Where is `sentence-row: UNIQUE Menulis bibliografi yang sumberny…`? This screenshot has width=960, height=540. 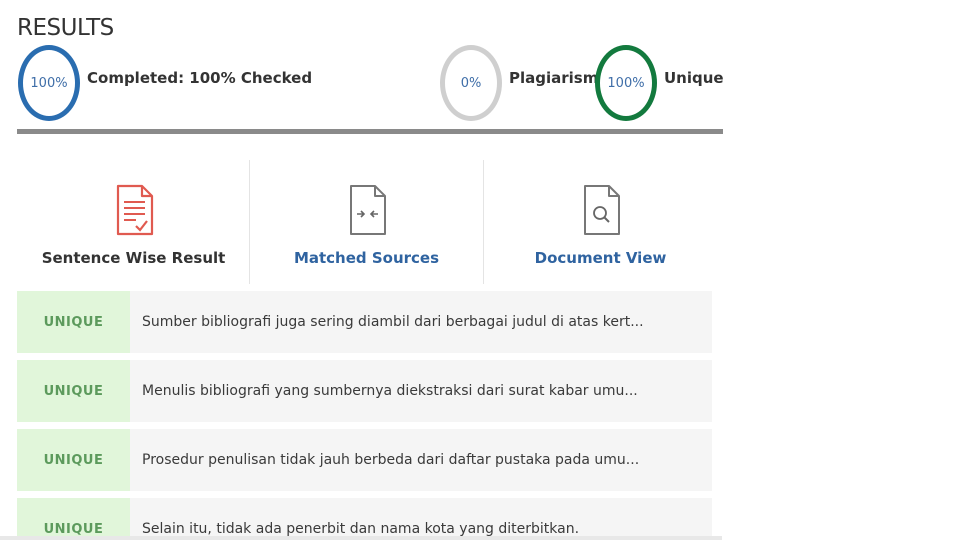
sentence-row: UNIQUE Menulis bibliografi yang sumberny… is located at coordinates (364, 391).